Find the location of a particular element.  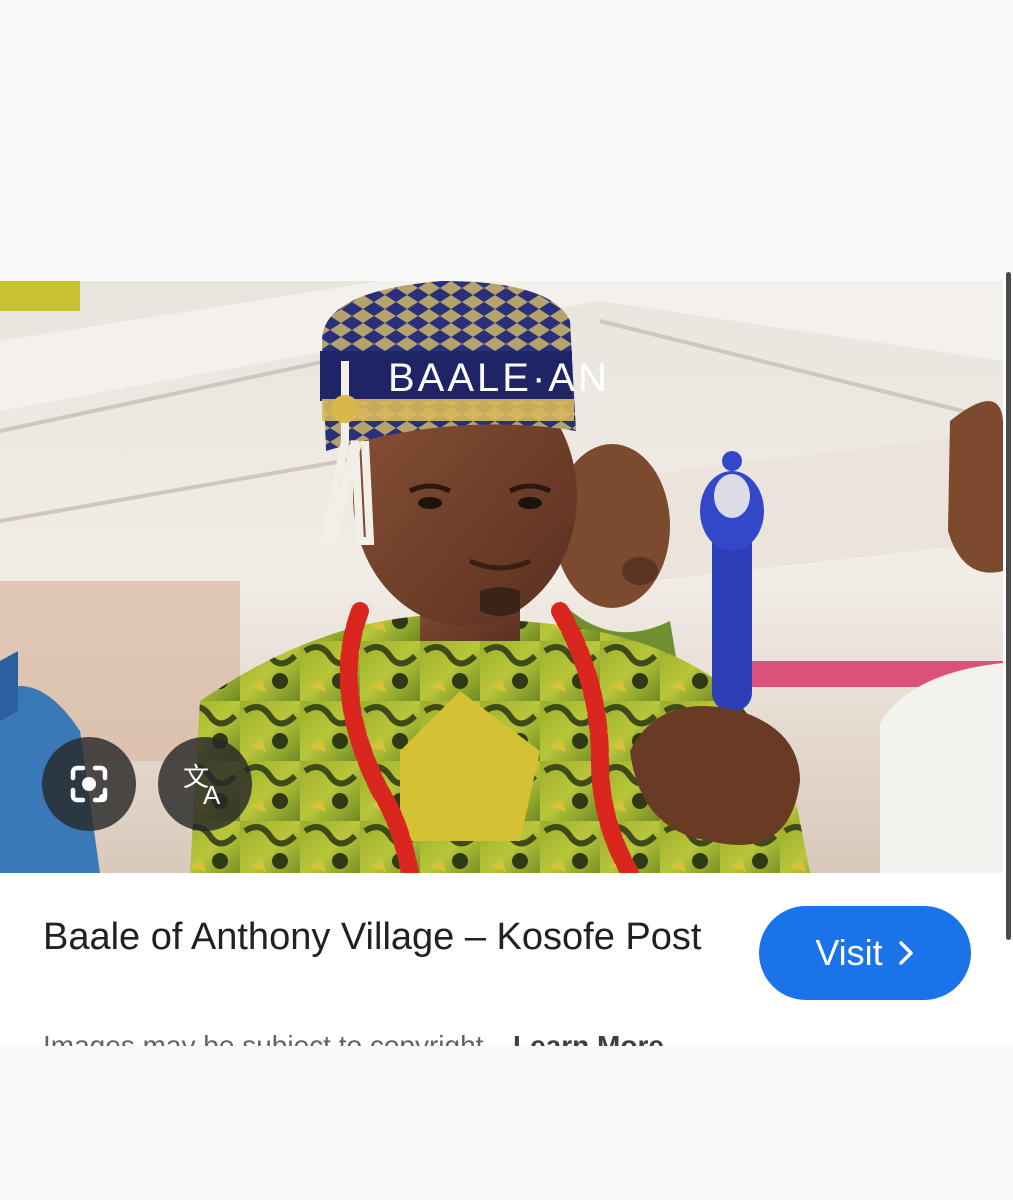

learn-more-link: Learn More is located at coordinates (588, 1038).